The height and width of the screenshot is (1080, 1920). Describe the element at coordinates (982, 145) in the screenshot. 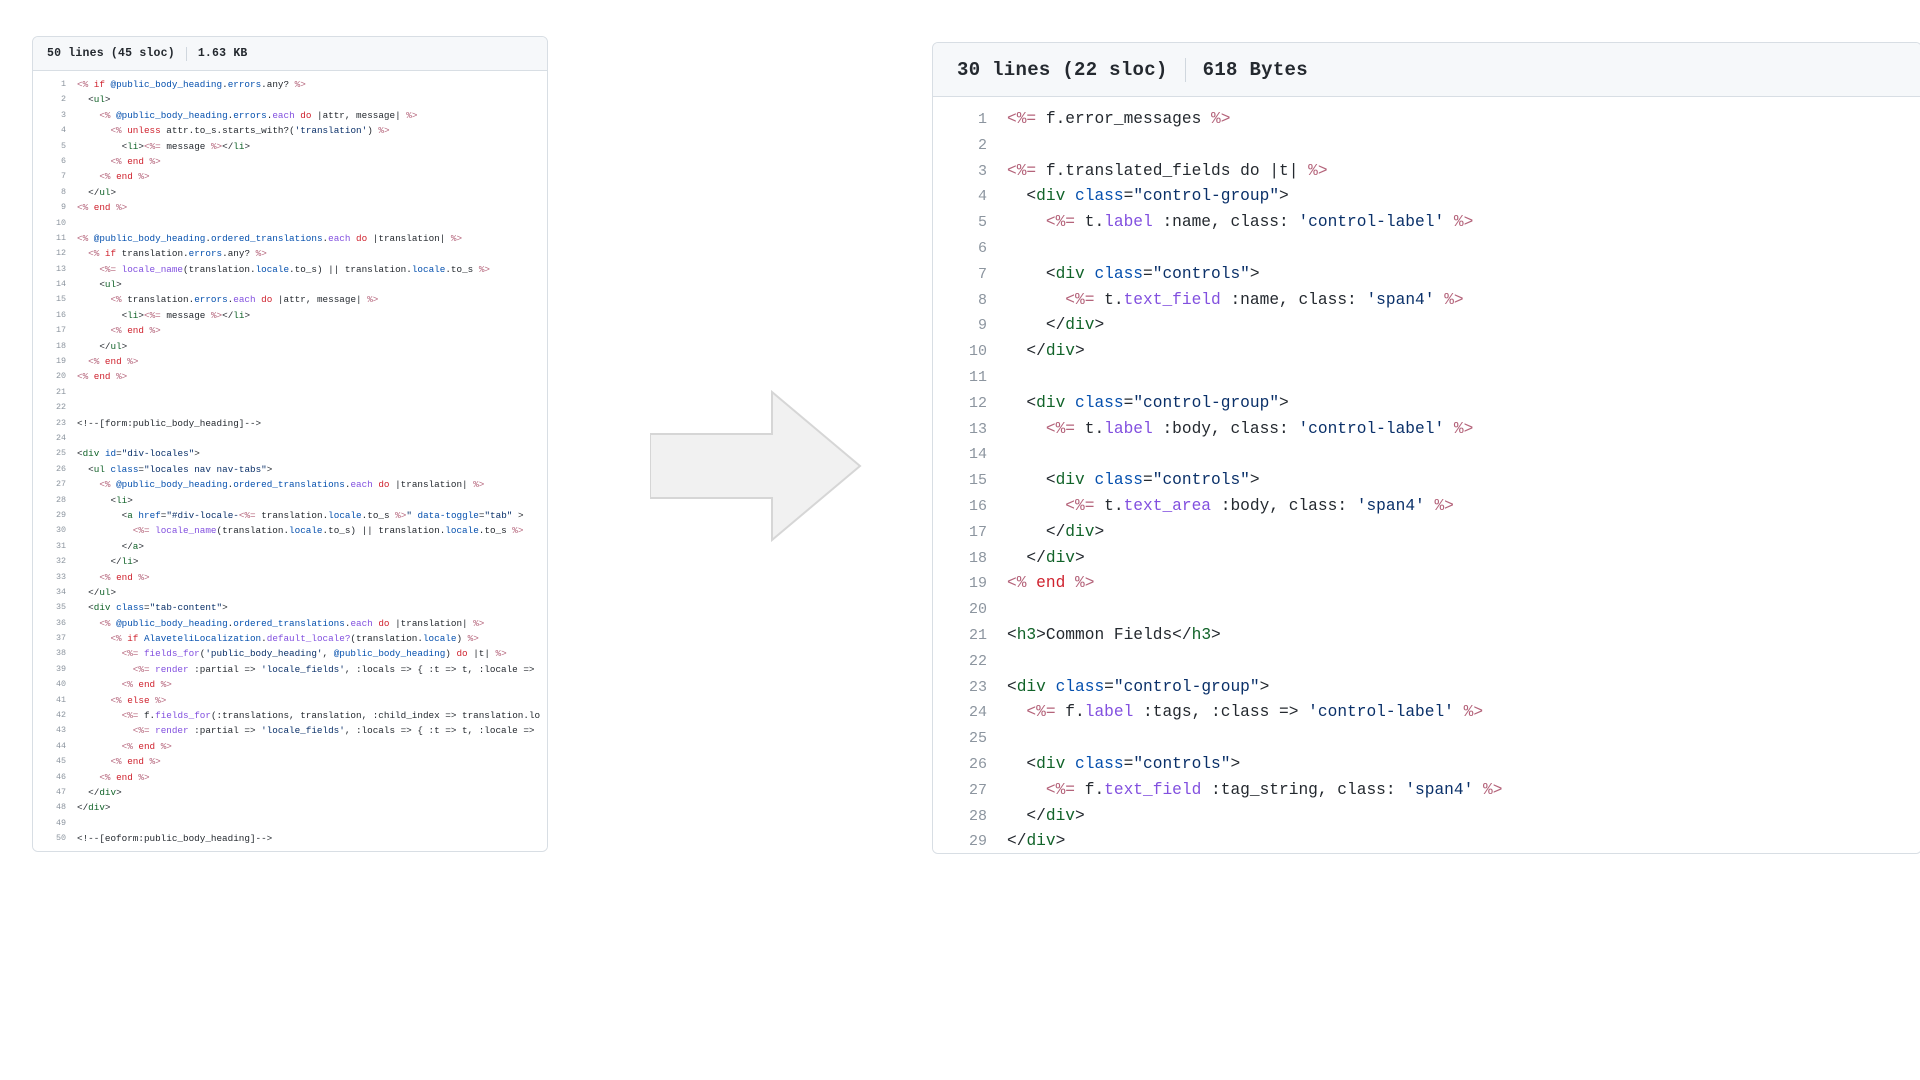

I see `line-number: 2` at that location.